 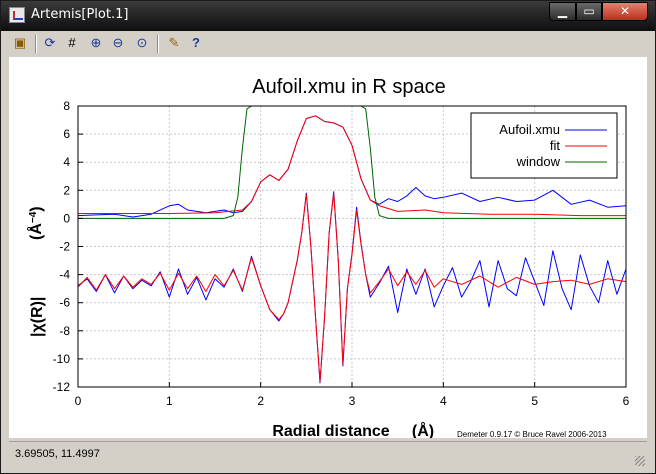 I want to click on y-tick-label: 4, so click(x=66, y=162).